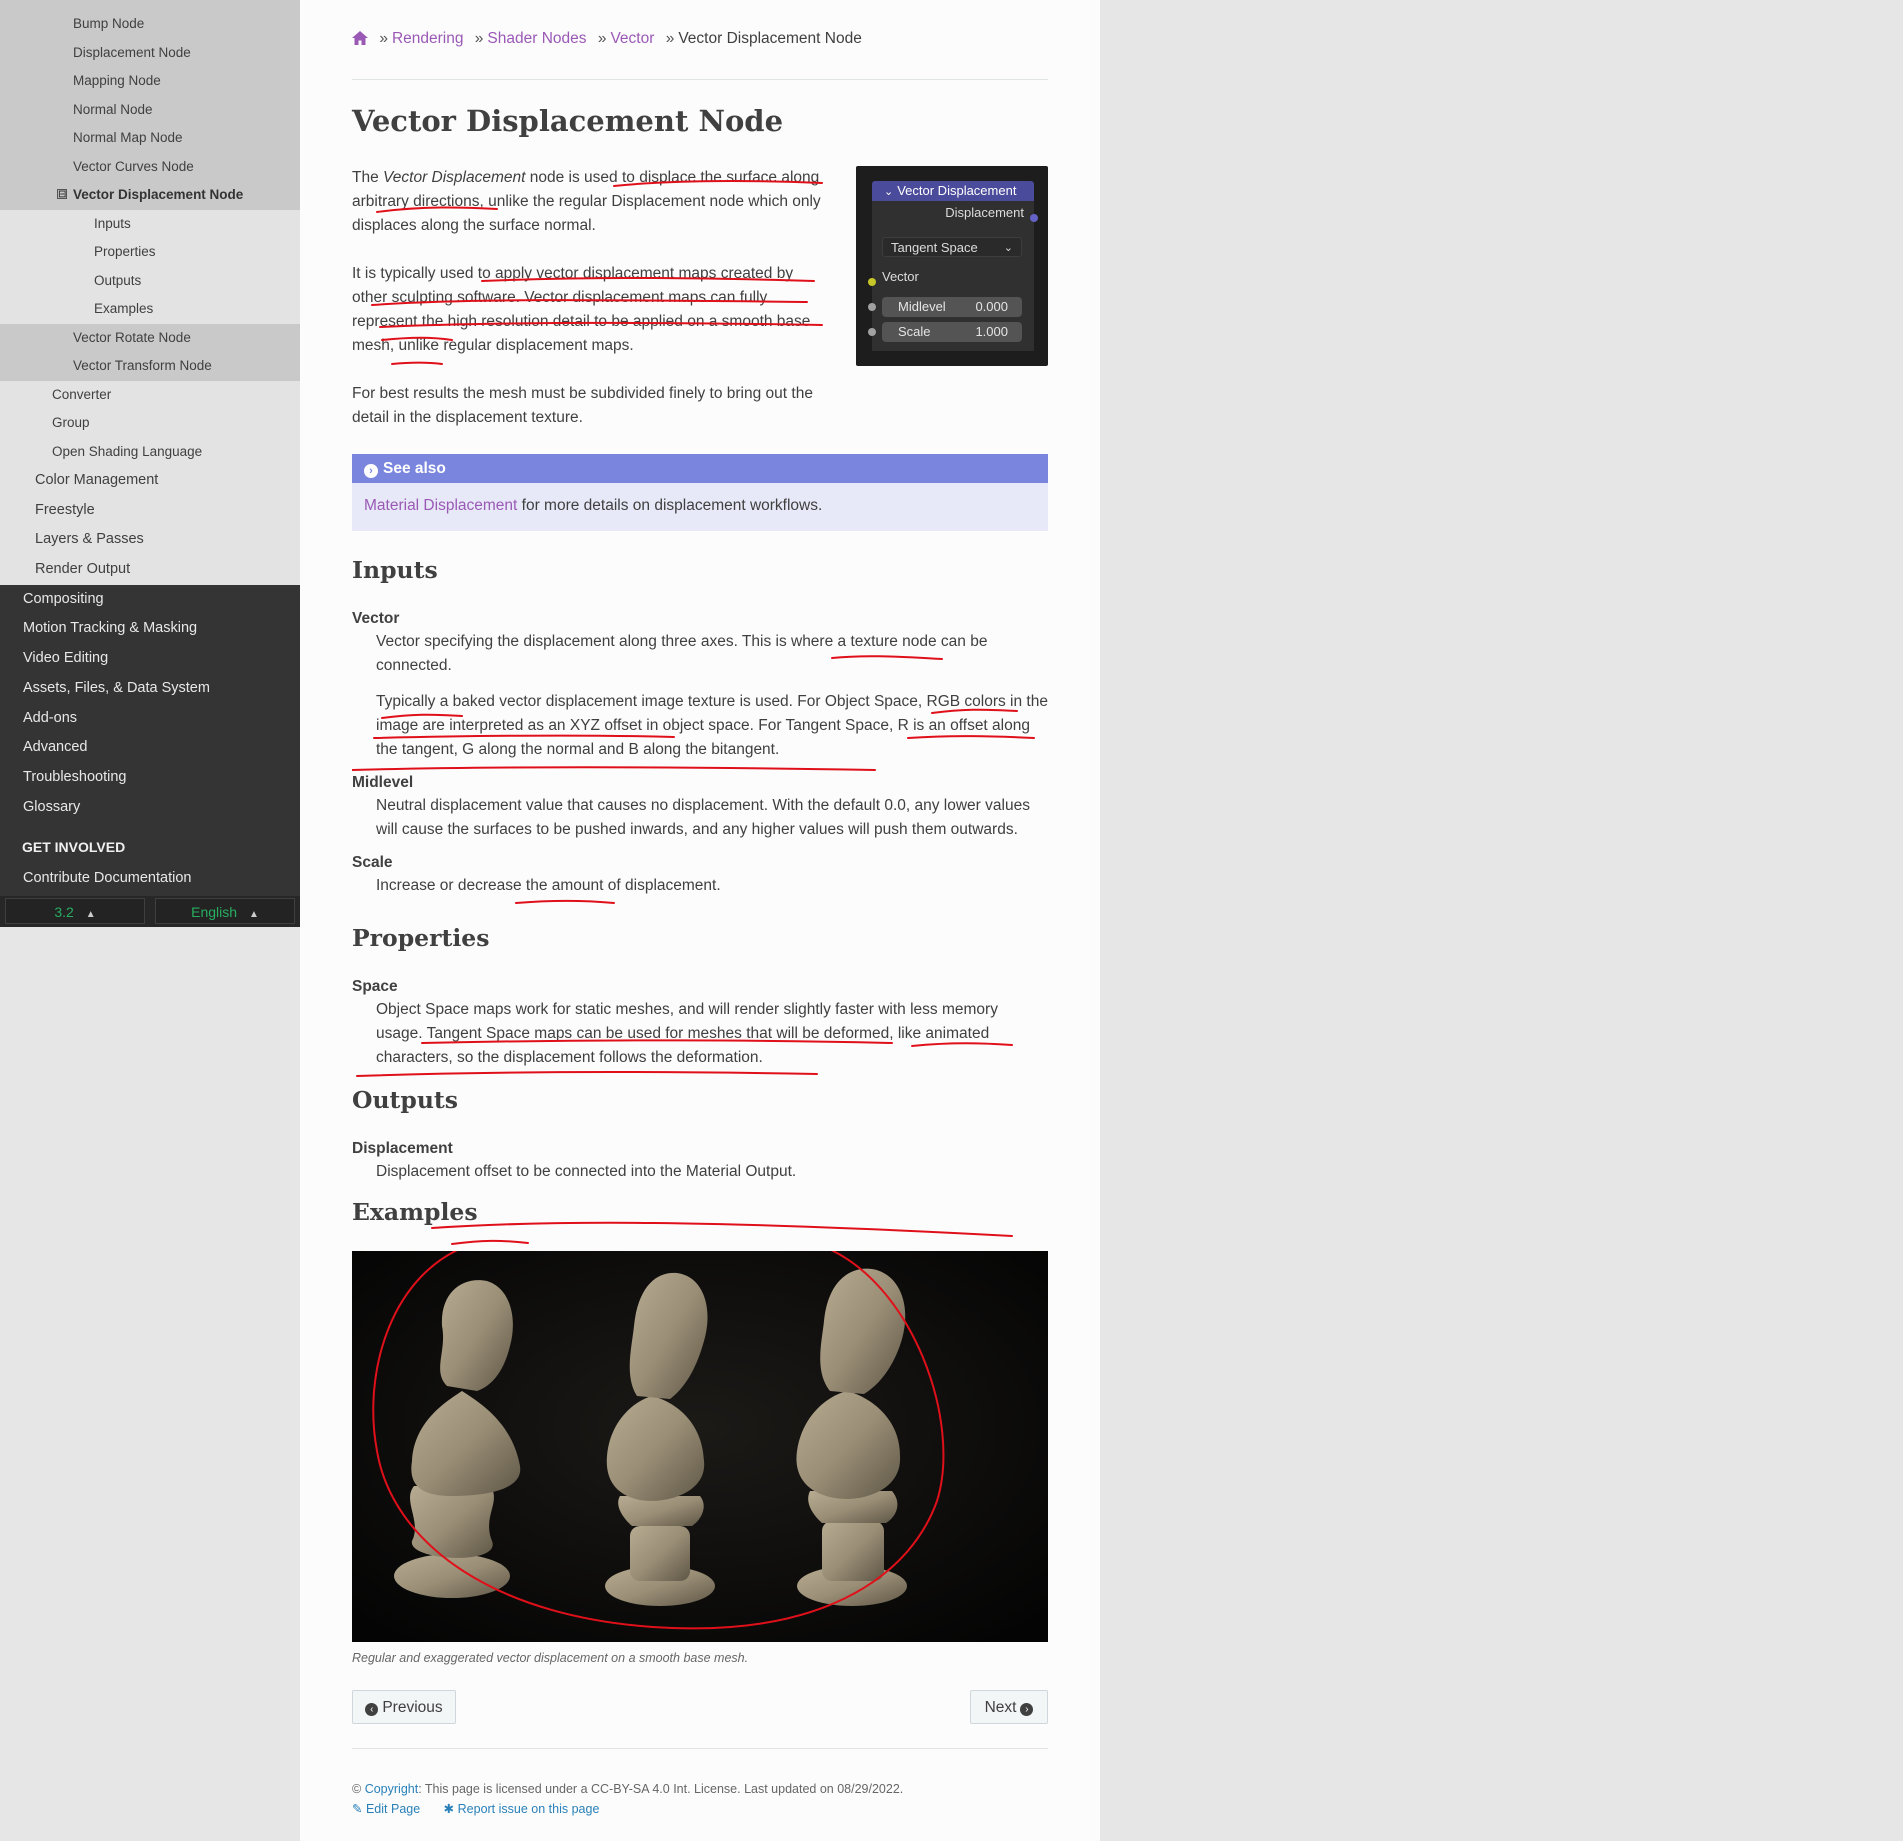 The image size is (1903, 1841). I want to click on version-selector: 3.2 ▲, so click(75, 911).